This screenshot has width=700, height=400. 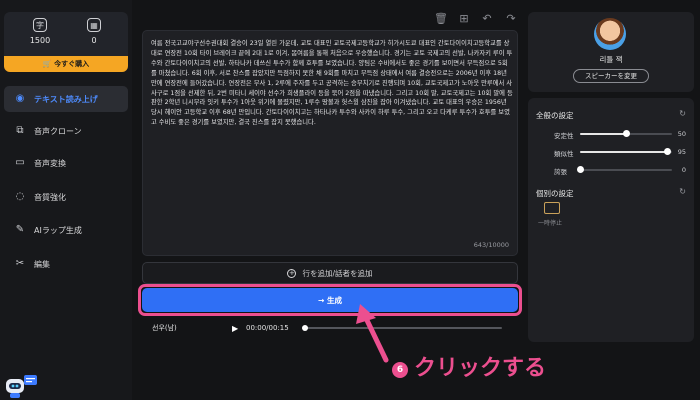 What do you see at coordinates (40, 40) in the screenshot?
I see `character-credit-value: 1500` at bounding box center [40, 40].